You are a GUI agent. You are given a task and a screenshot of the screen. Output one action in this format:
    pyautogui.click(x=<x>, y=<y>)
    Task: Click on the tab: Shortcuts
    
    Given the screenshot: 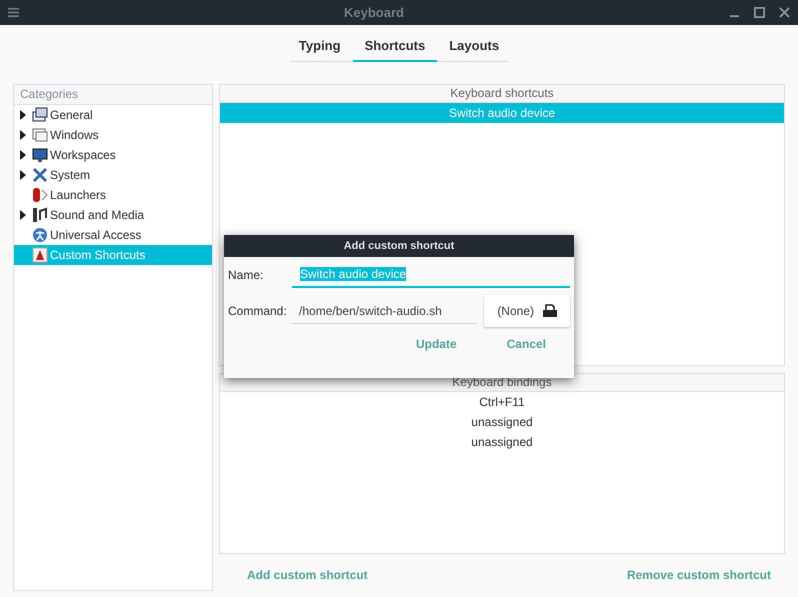 What is the action you would take?
    pyautogui.click(x=395, y=47)
    